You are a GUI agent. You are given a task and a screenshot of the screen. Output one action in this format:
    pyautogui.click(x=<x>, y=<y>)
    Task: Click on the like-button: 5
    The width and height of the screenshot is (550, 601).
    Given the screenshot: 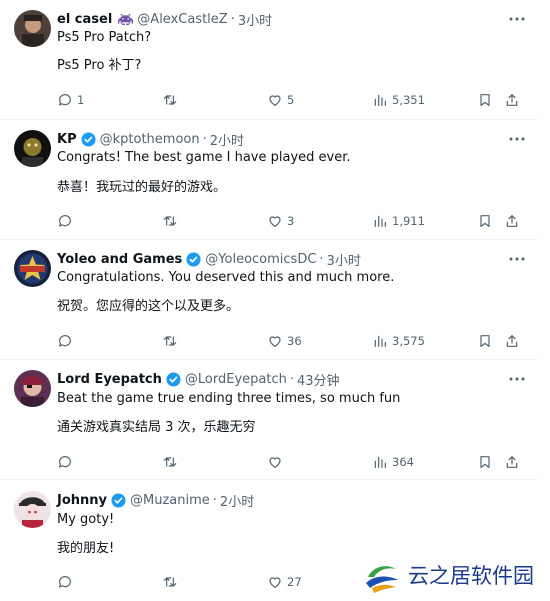 What is the action you would take?
    pyautogui.click(x=280, y=100)
    